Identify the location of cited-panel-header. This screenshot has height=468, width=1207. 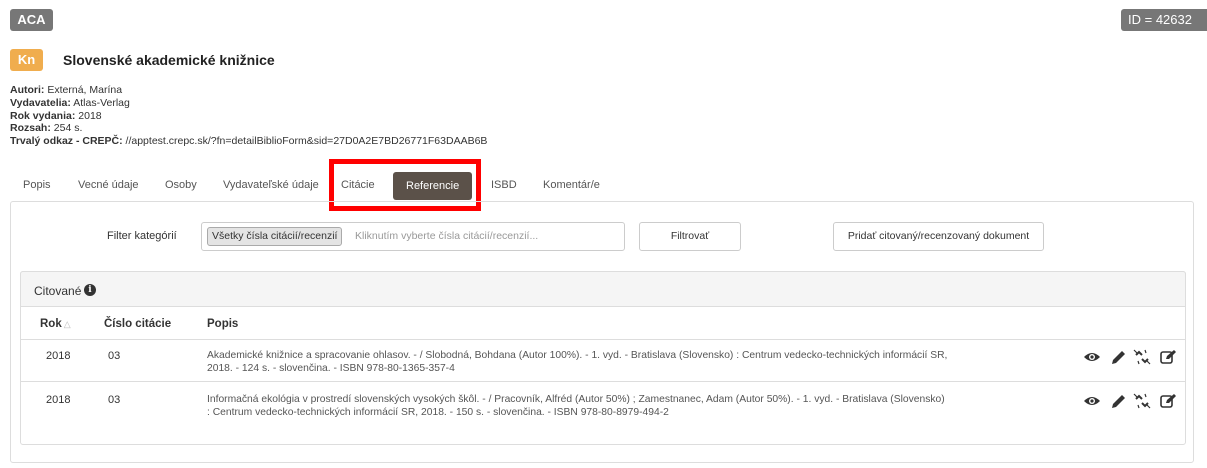
(603, 289).